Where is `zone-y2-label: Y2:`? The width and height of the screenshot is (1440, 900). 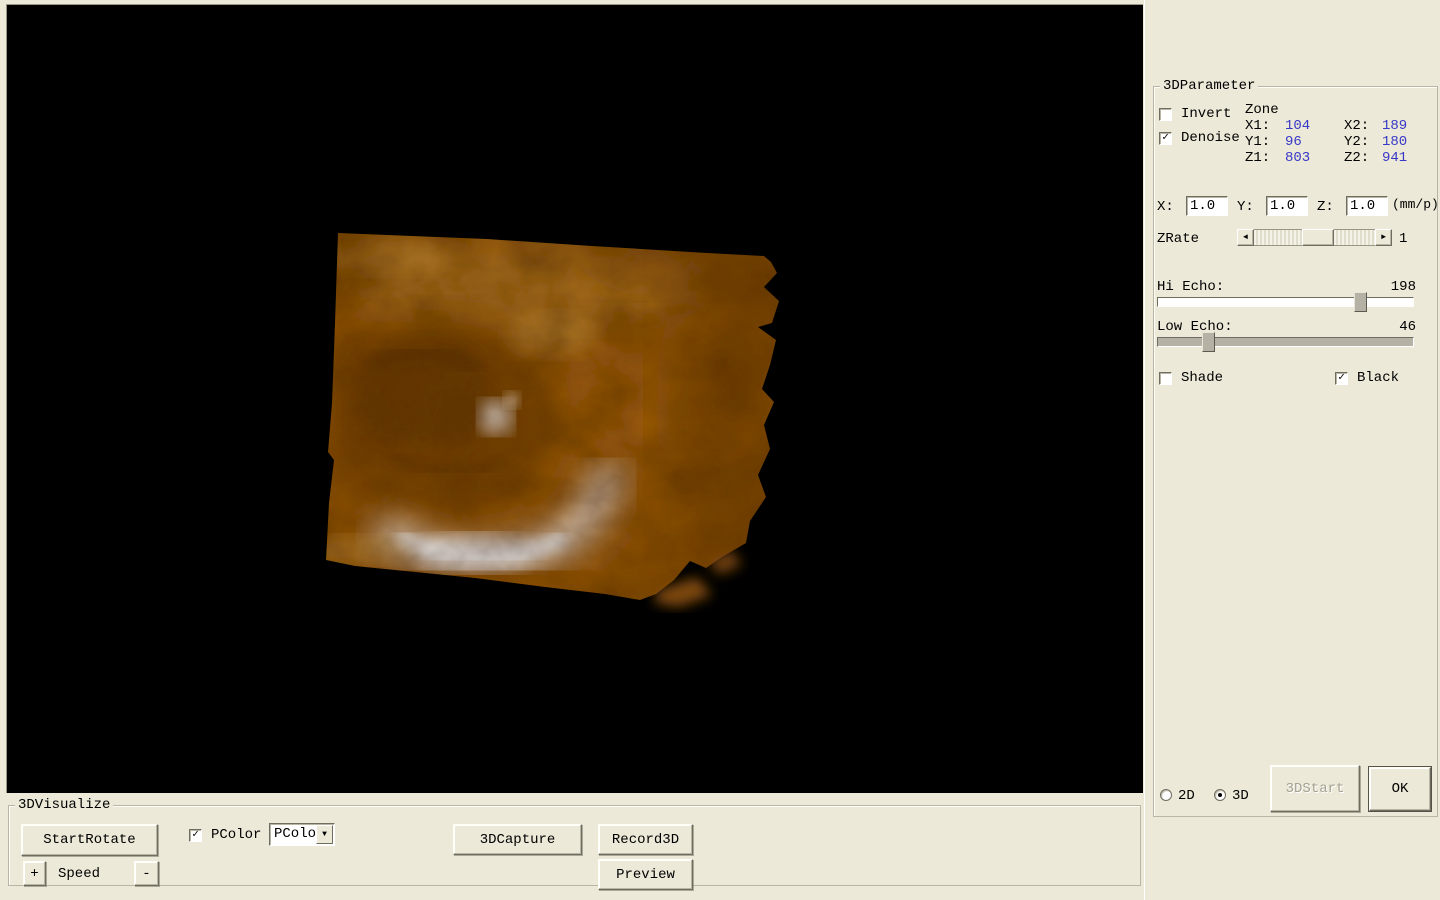 zone-y2-label: Y2: is located at coordinates (1357, 142).